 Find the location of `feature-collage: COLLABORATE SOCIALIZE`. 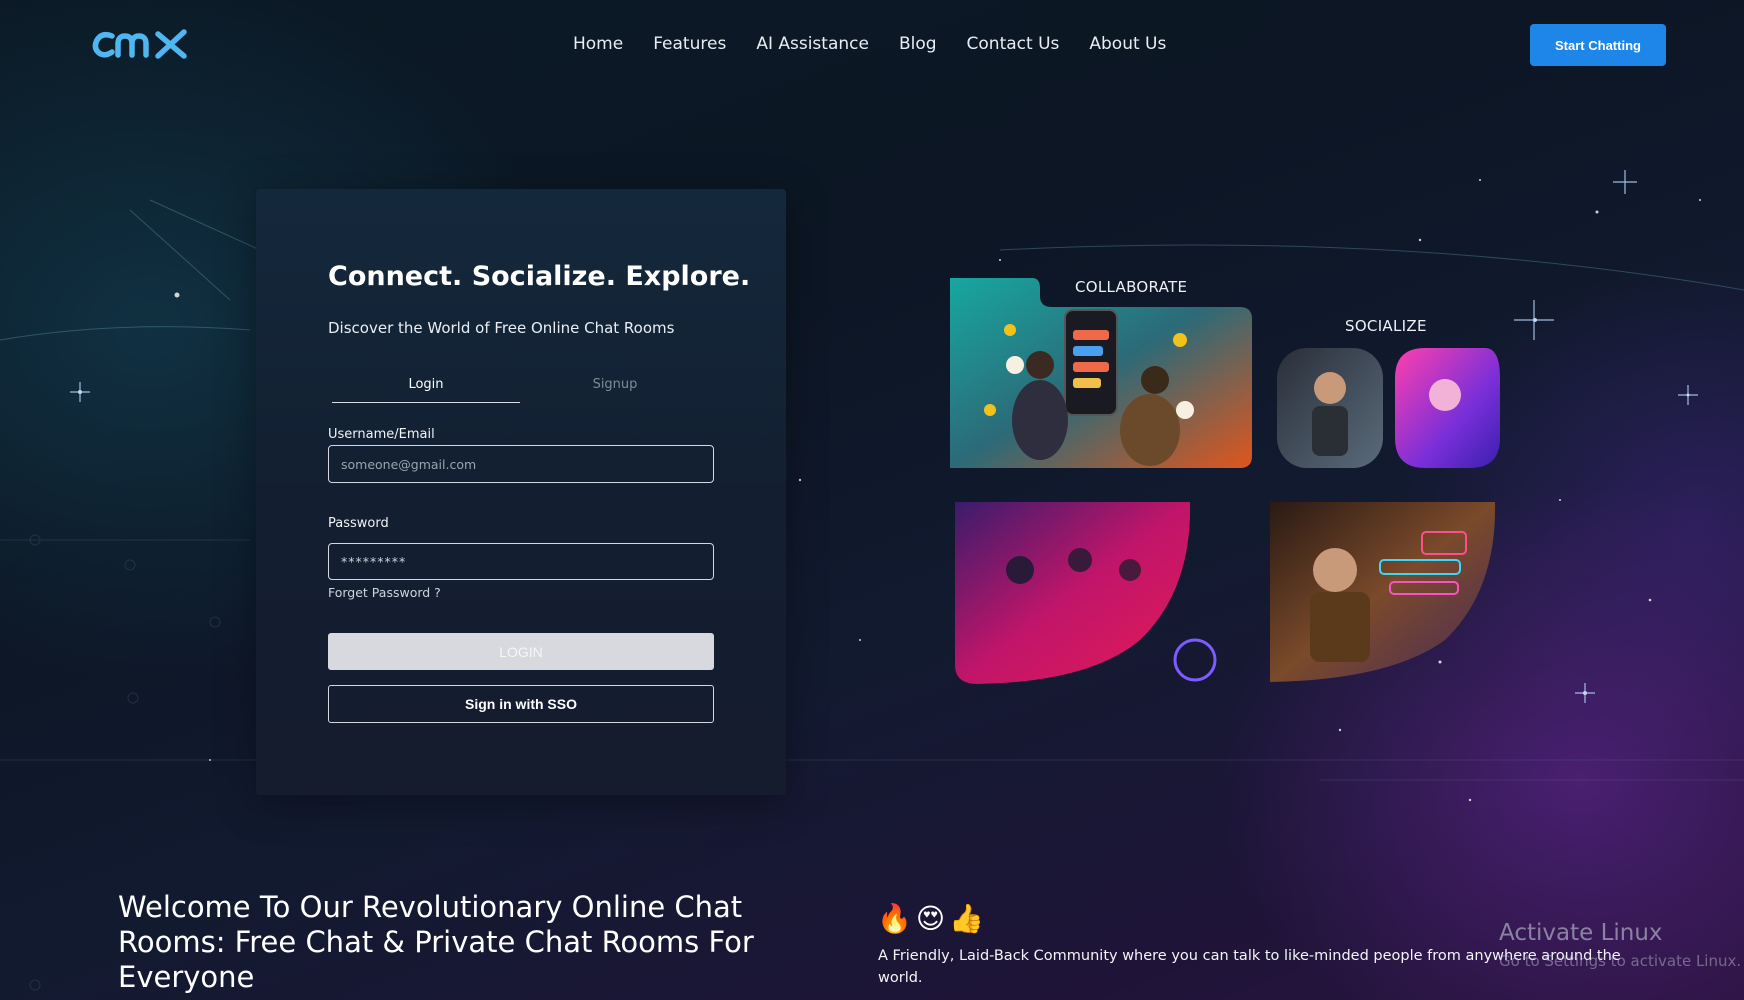

feature-collage: COLLABORATE SOCIALIZE is located at coordinates (1230, 490).